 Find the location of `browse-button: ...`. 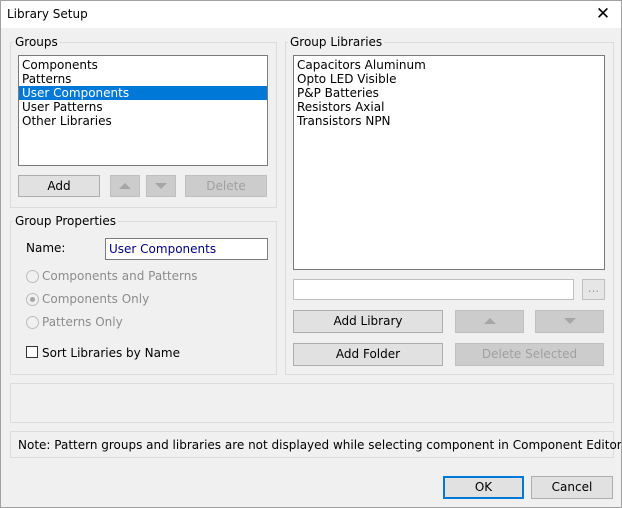

browse-button: ... is located at coordinates (593, 289).